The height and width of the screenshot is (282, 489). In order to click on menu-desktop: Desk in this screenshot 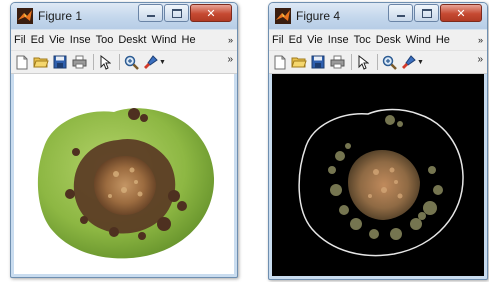, I will do `click(388, 40)`.